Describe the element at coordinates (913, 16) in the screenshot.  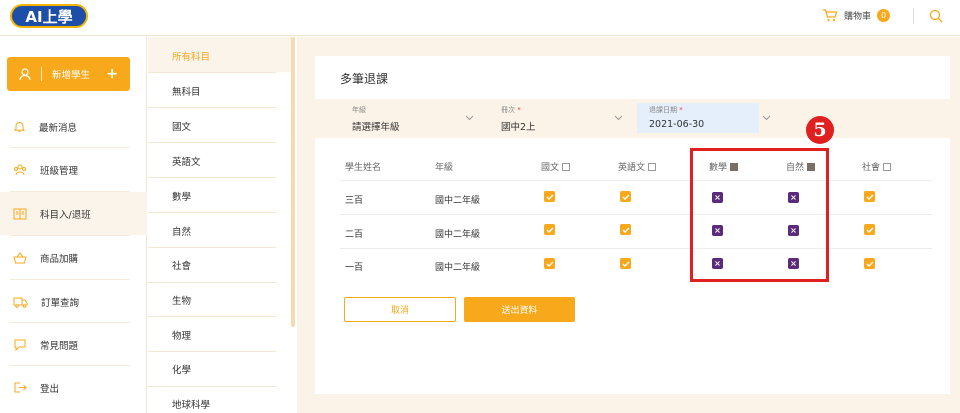
I see `header-divider` at that location.